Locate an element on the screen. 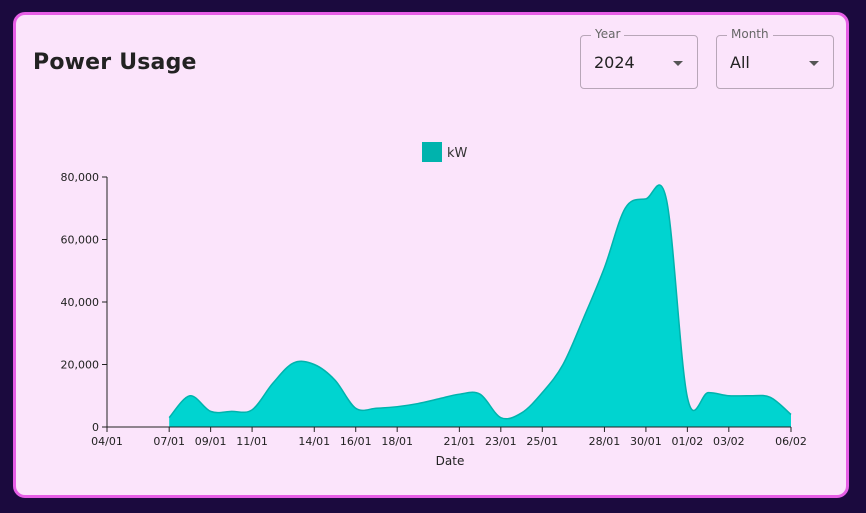  legend-swatch is located at coordinates (432, 152).